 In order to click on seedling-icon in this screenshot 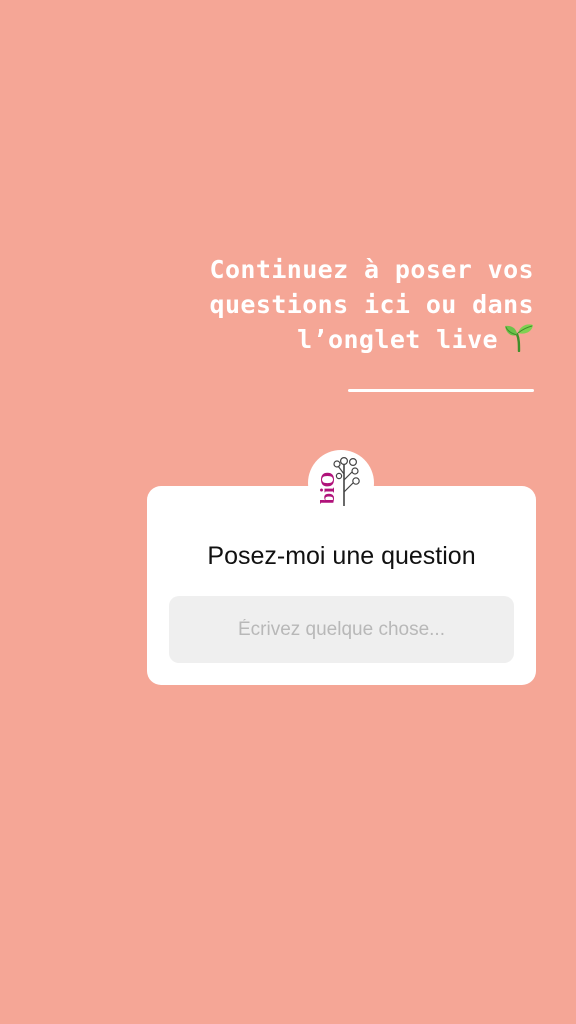, I will do `click(519, 341)`.